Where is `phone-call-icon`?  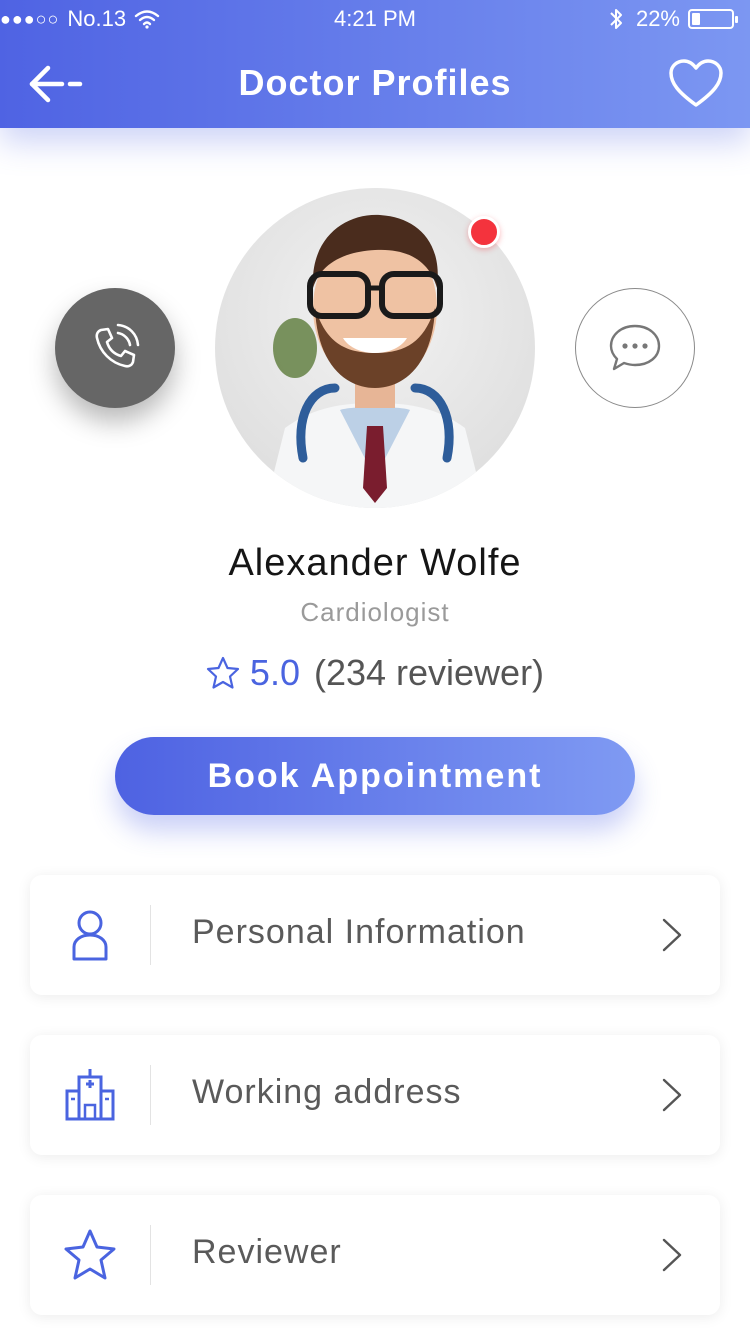
phone-call-icon is located at coordinates (117, 345).